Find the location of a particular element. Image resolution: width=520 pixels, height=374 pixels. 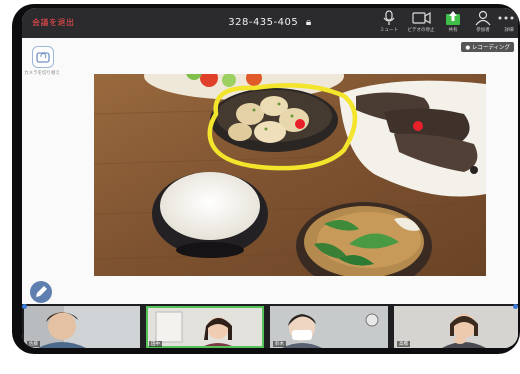

recording-label: レコーディング is located at coordinates (490, 48).